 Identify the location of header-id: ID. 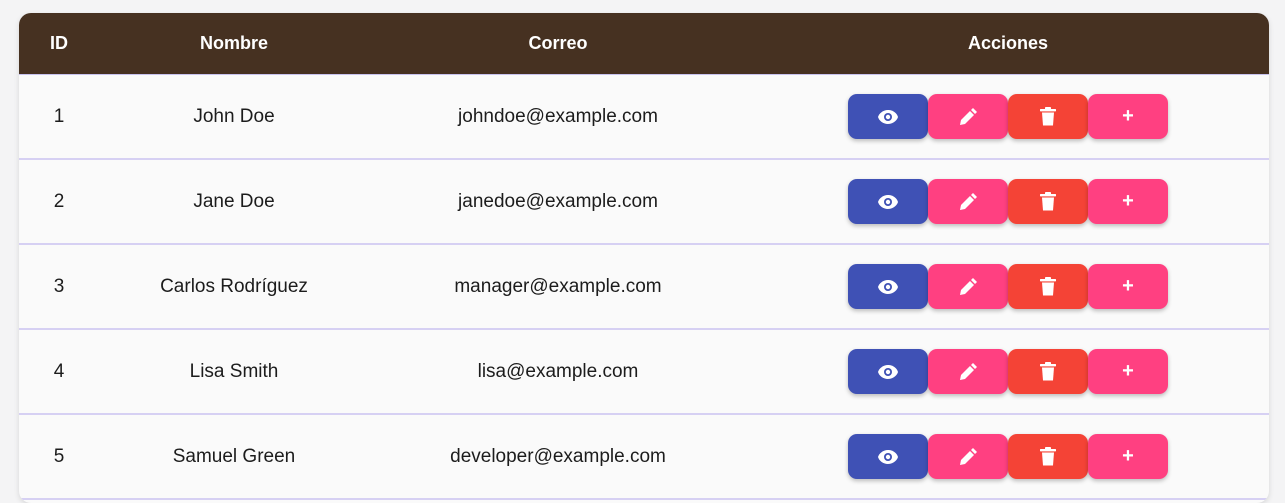
(59, 43).